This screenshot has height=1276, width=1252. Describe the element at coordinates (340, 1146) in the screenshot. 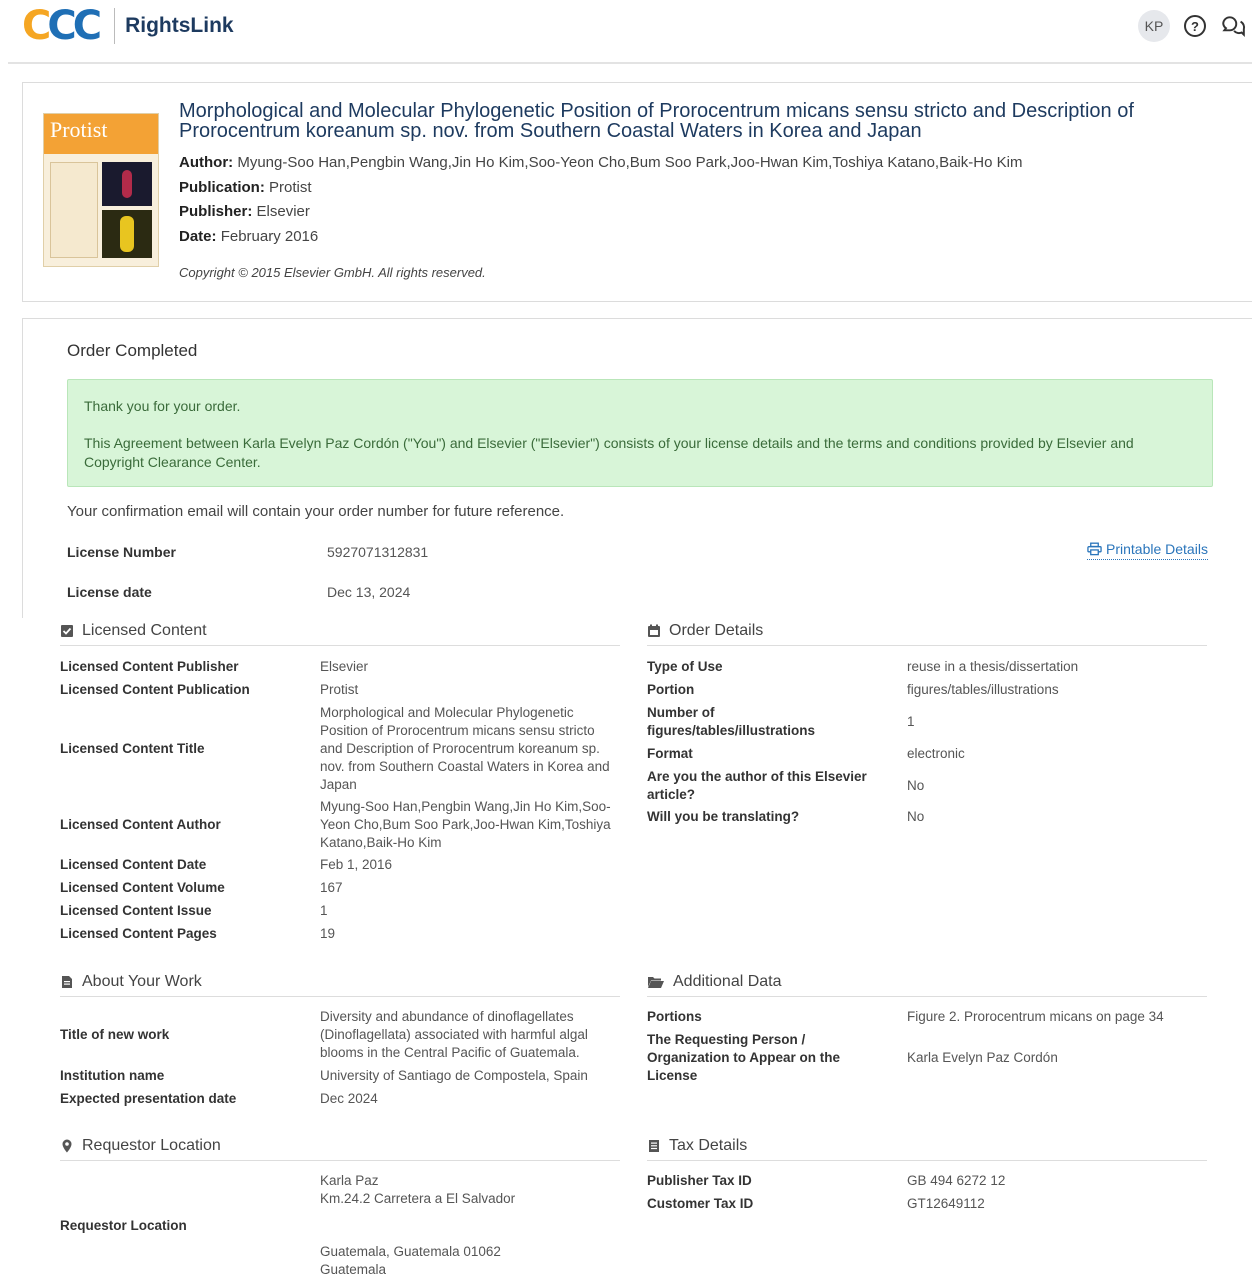

I see `requestor-location-heading: Requestor Location` at that location.